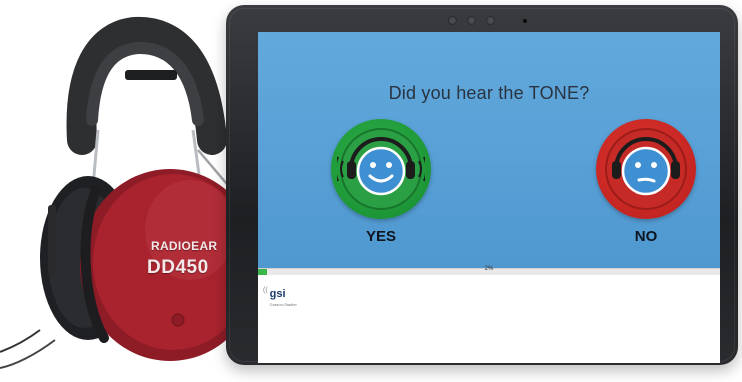  Describe the element at coordinates (525, 20) in the screenshot. I see `camera-lens` at that location.